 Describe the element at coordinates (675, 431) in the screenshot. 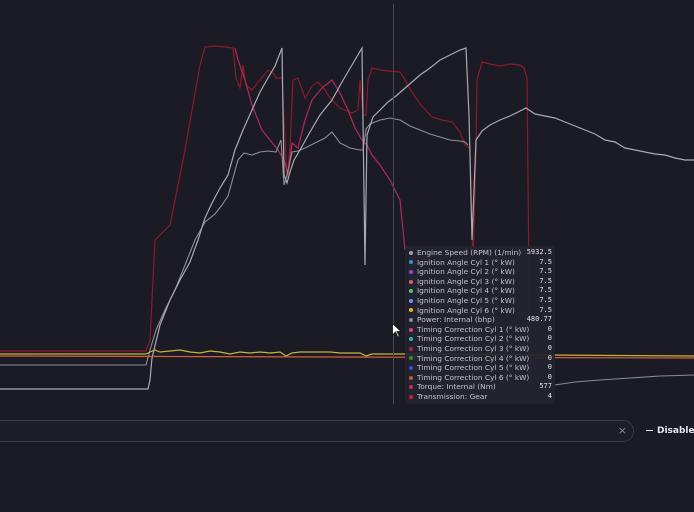

I see `disable-button-label: Disable C` at that location.